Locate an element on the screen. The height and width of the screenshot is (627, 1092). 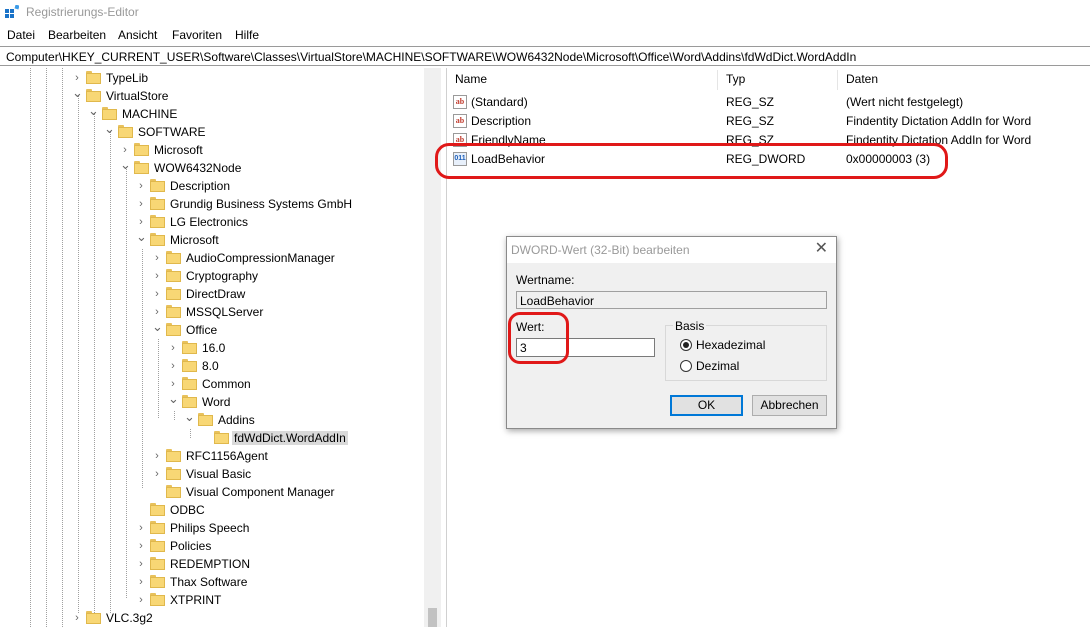
hex-radio-label: Hexadezimal is located at coordinates (730, 345).